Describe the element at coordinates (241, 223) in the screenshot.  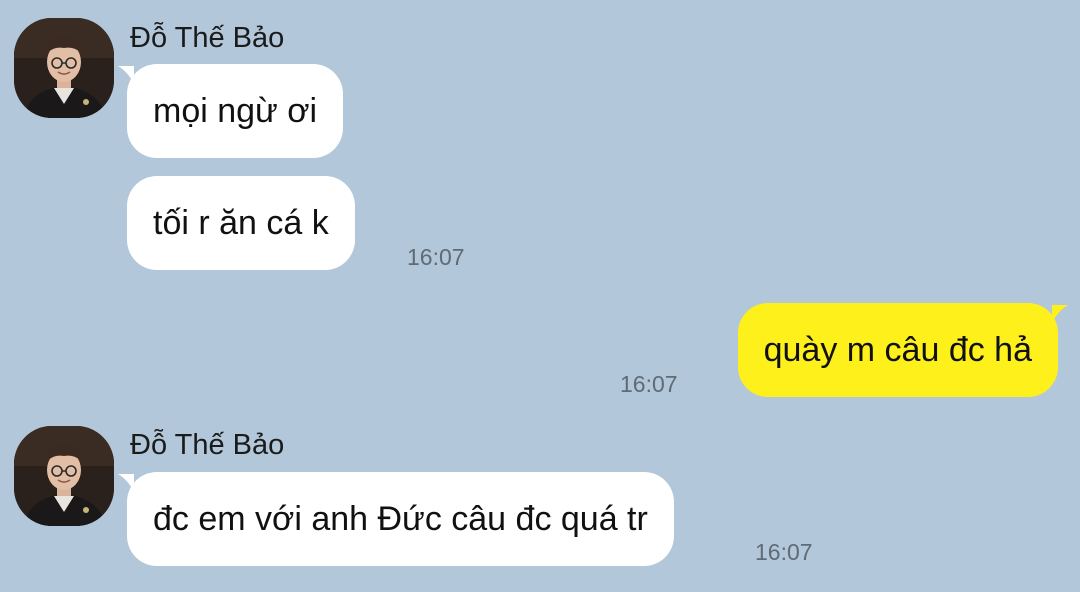
I see `message-bubble: tối r ăn cá k` at that location.